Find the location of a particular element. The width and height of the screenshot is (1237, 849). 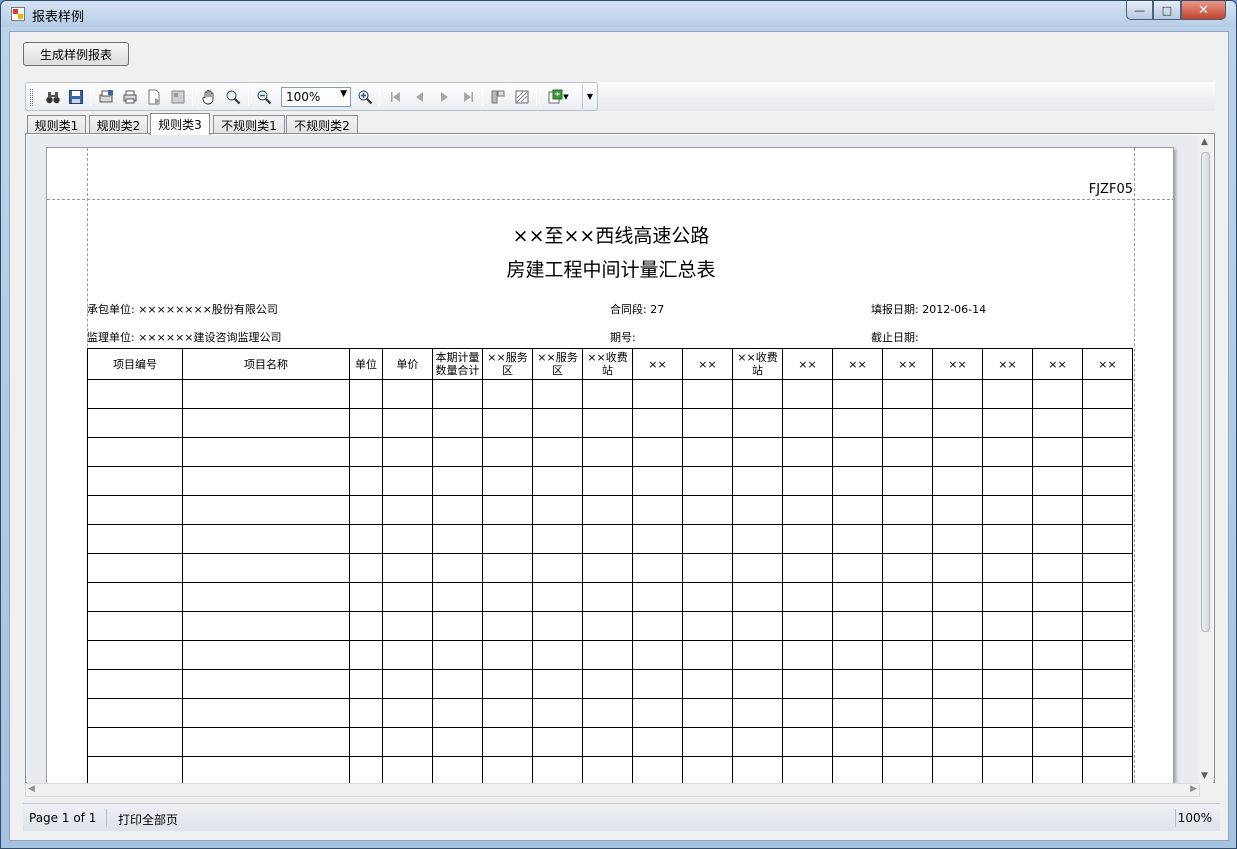

print-button is located at coordinates (130, 97).